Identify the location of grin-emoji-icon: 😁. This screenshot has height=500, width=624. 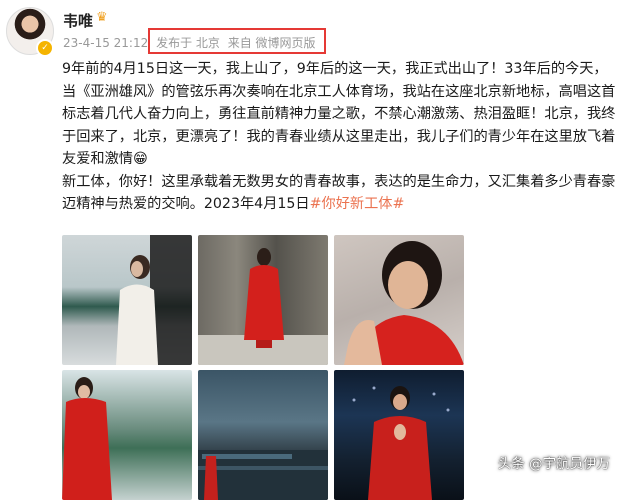
(140, 159).